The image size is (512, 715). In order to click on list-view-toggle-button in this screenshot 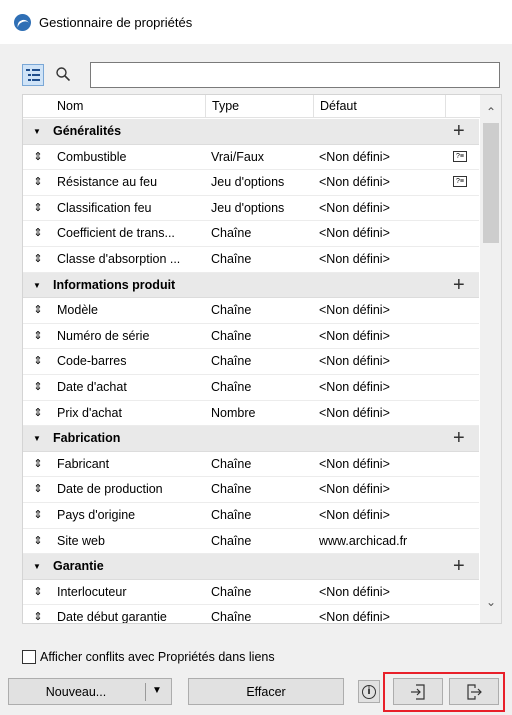, I will do `click(33, 75)`.